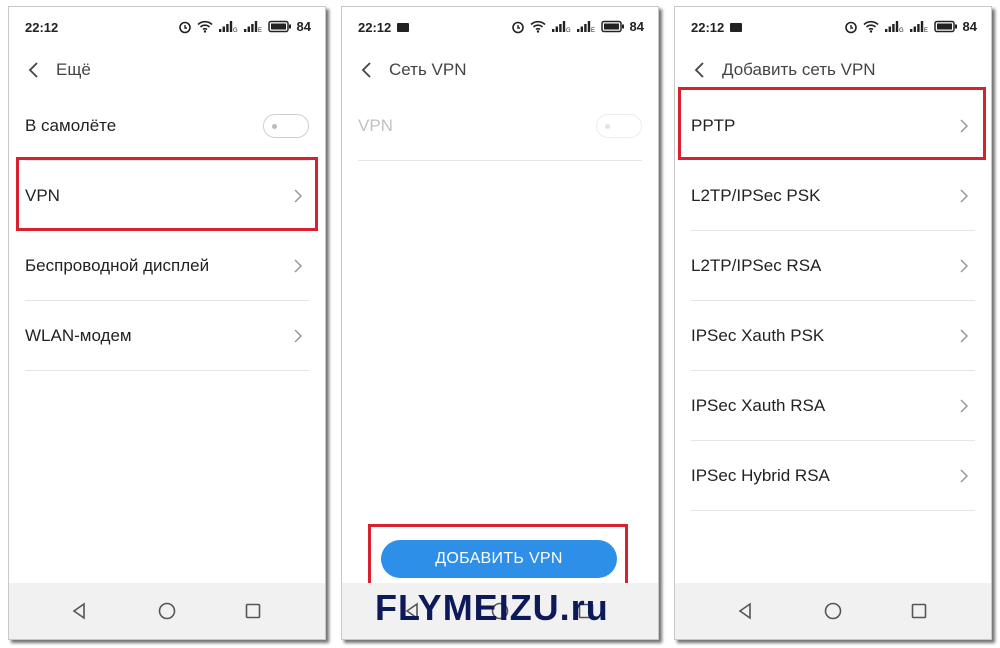 The image size is (1000, 648). Describe the element at coordinates (758, 335) in the screenshot. I see `row-label: IPSec Xauth PSK` at that location.